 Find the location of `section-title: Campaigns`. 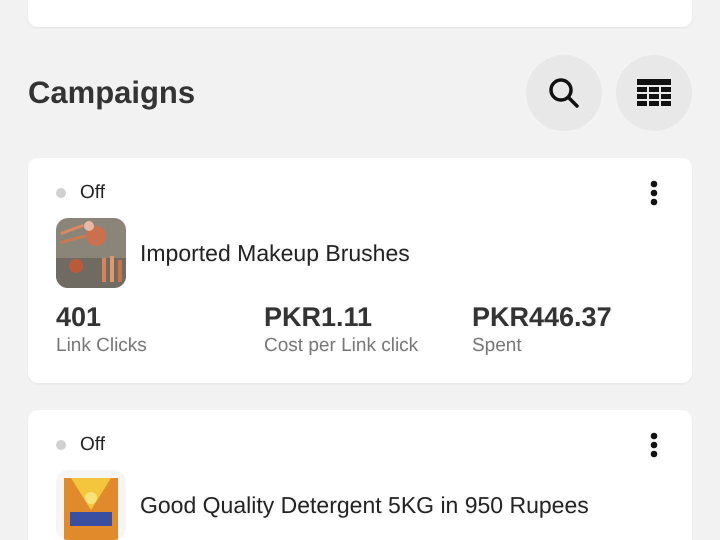

section-title: Campaigns is located at coordinates (112, 93).